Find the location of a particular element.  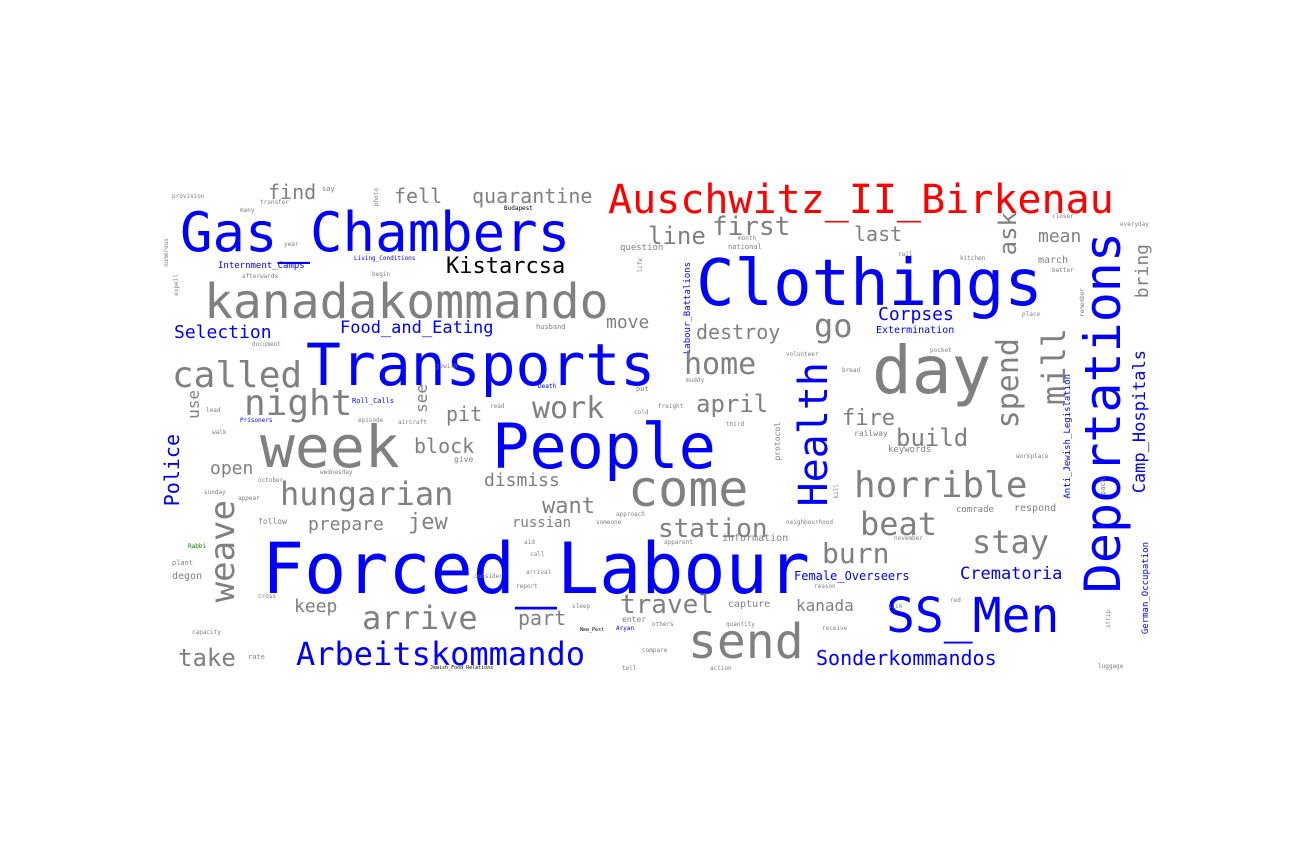

word-auschwitz: Auschwitz_II_Birkenau is located at coordinates (861, 200).